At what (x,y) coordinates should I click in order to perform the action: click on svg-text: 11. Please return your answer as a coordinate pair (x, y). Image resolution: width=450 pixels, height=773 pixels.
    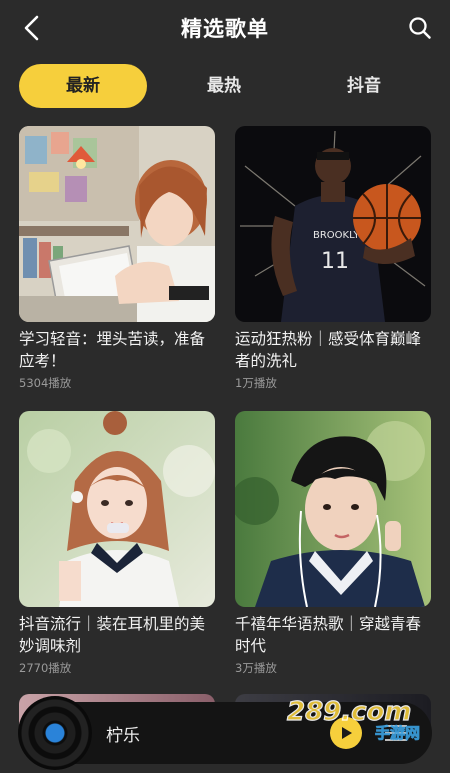
    Looking at the image, I should click on (335, 261).